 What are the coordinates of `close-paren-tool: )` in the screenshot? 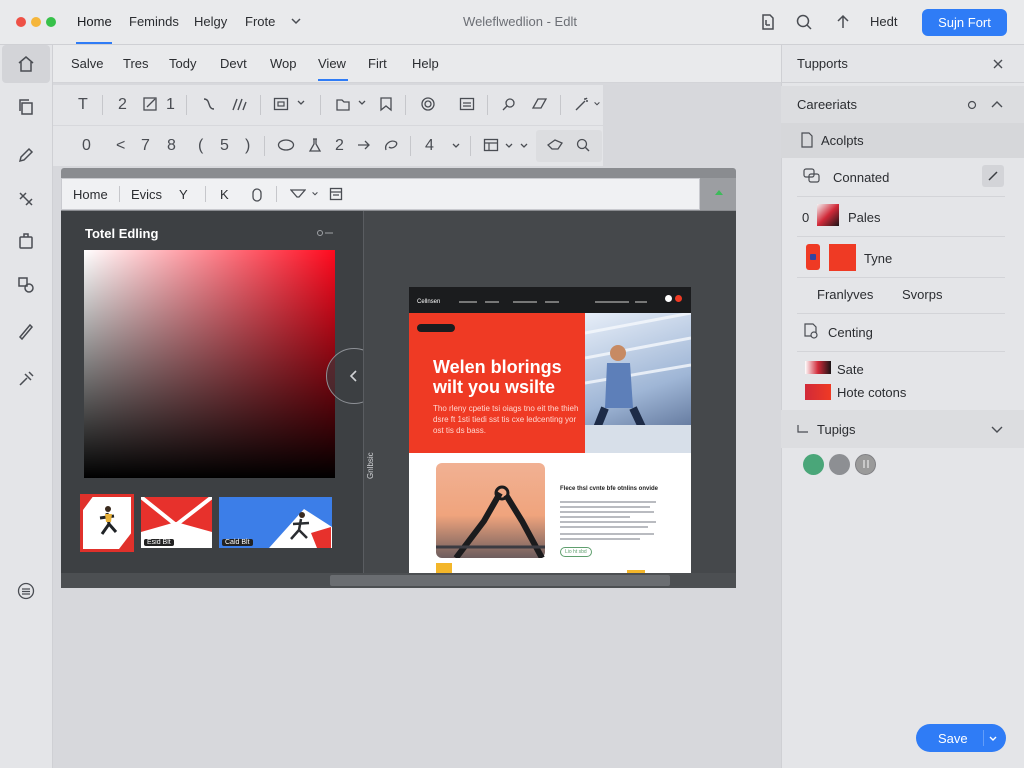 It's located at (247, 146).